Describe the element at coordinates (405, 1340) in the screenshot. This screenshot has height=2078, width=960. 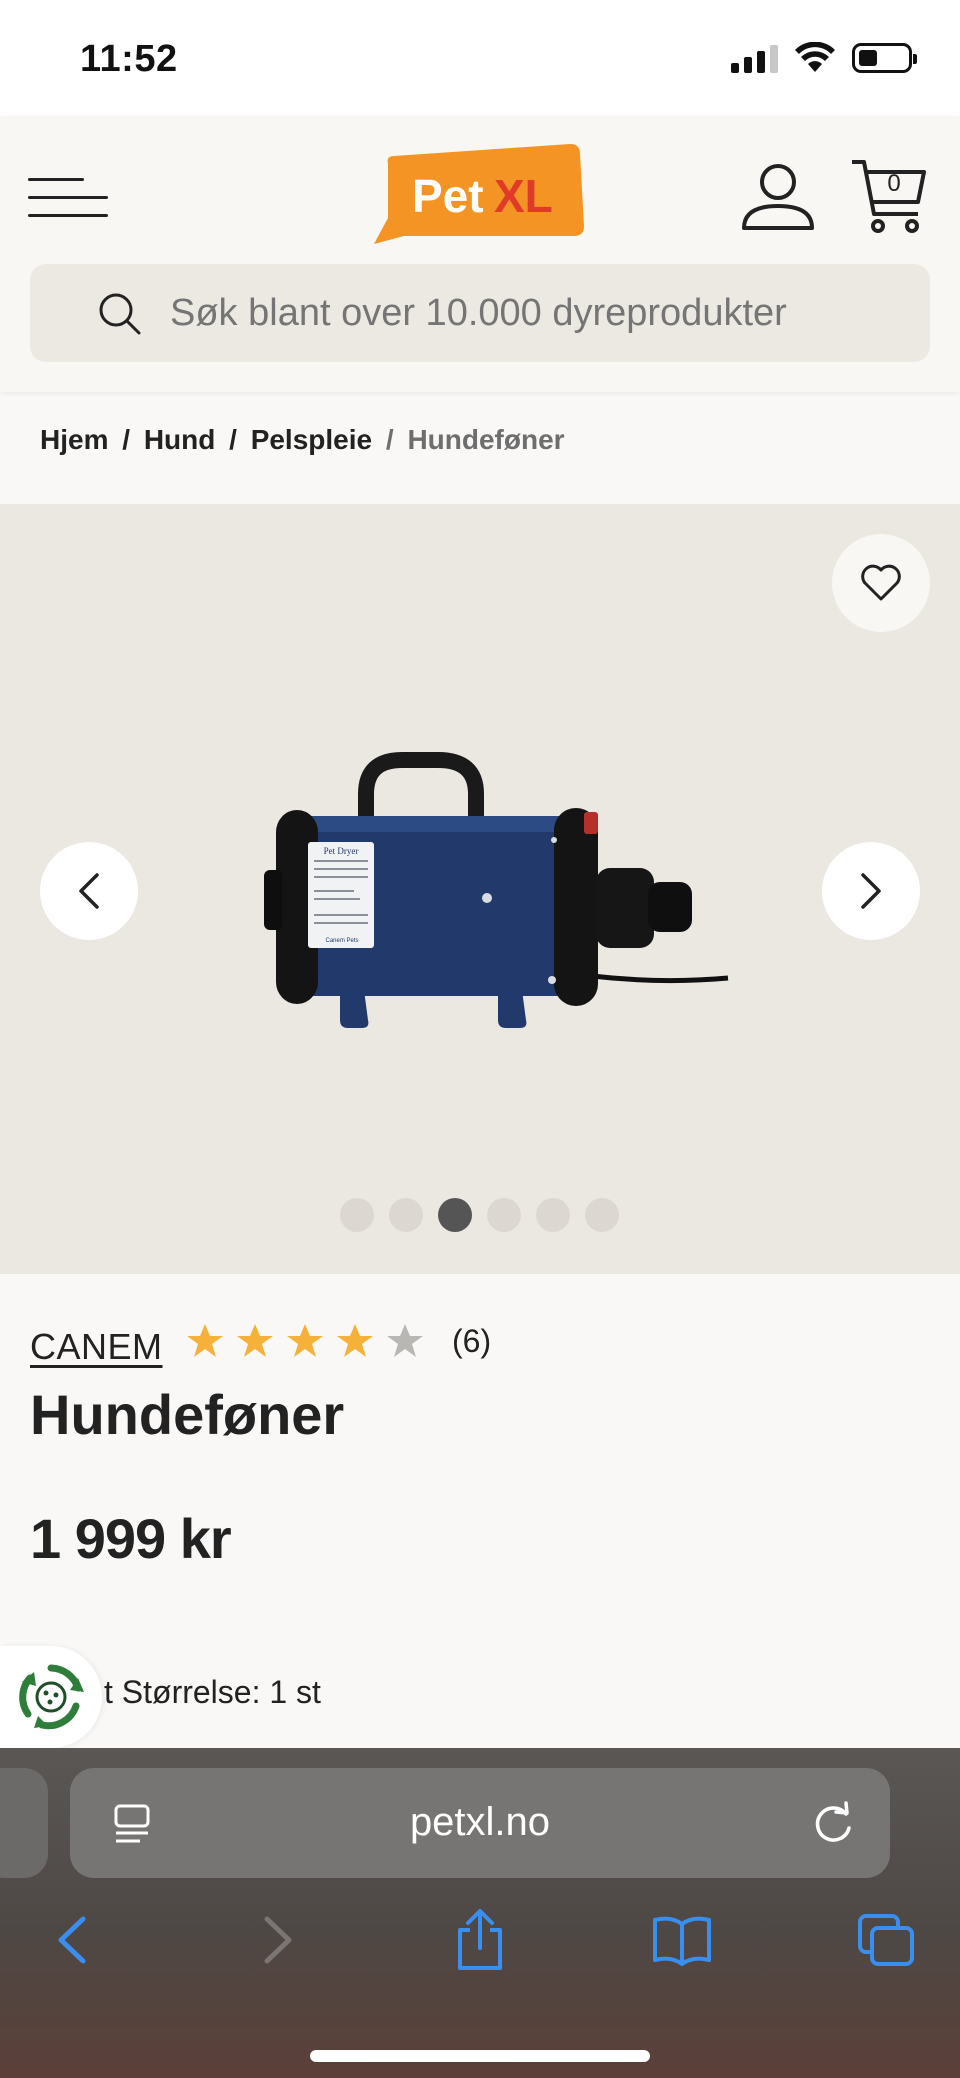
I see `star-empty-icon` at that location.